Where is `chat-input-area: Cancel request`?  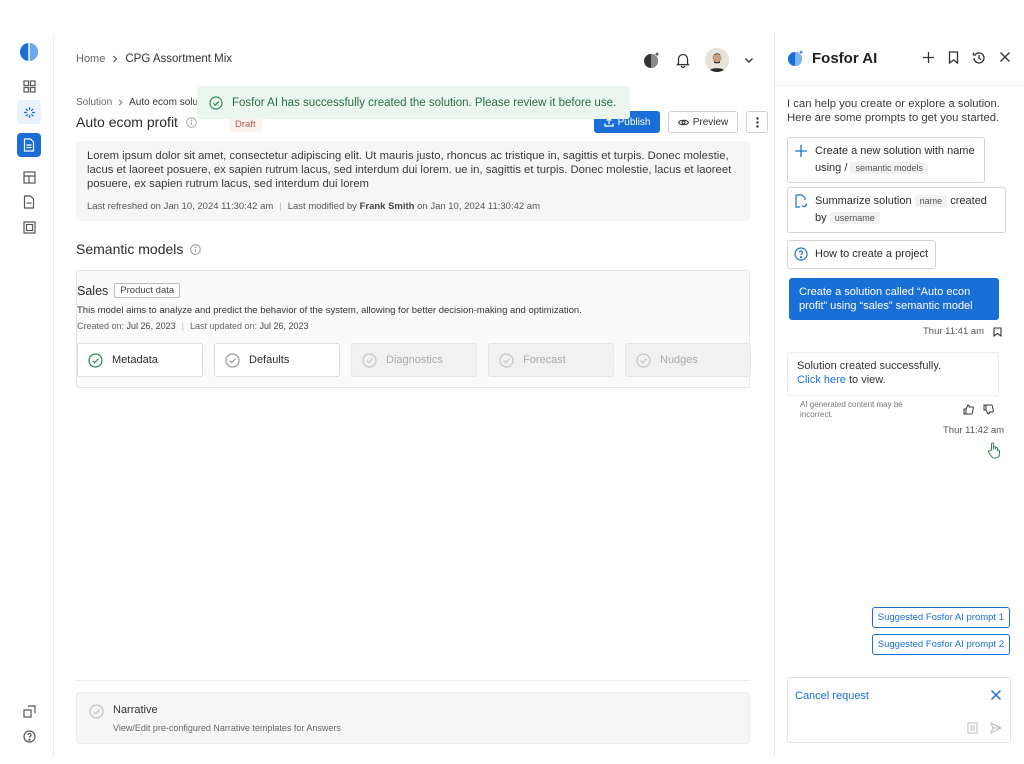 chat-input-area: Cancel request is located at coordinates (899, 710).